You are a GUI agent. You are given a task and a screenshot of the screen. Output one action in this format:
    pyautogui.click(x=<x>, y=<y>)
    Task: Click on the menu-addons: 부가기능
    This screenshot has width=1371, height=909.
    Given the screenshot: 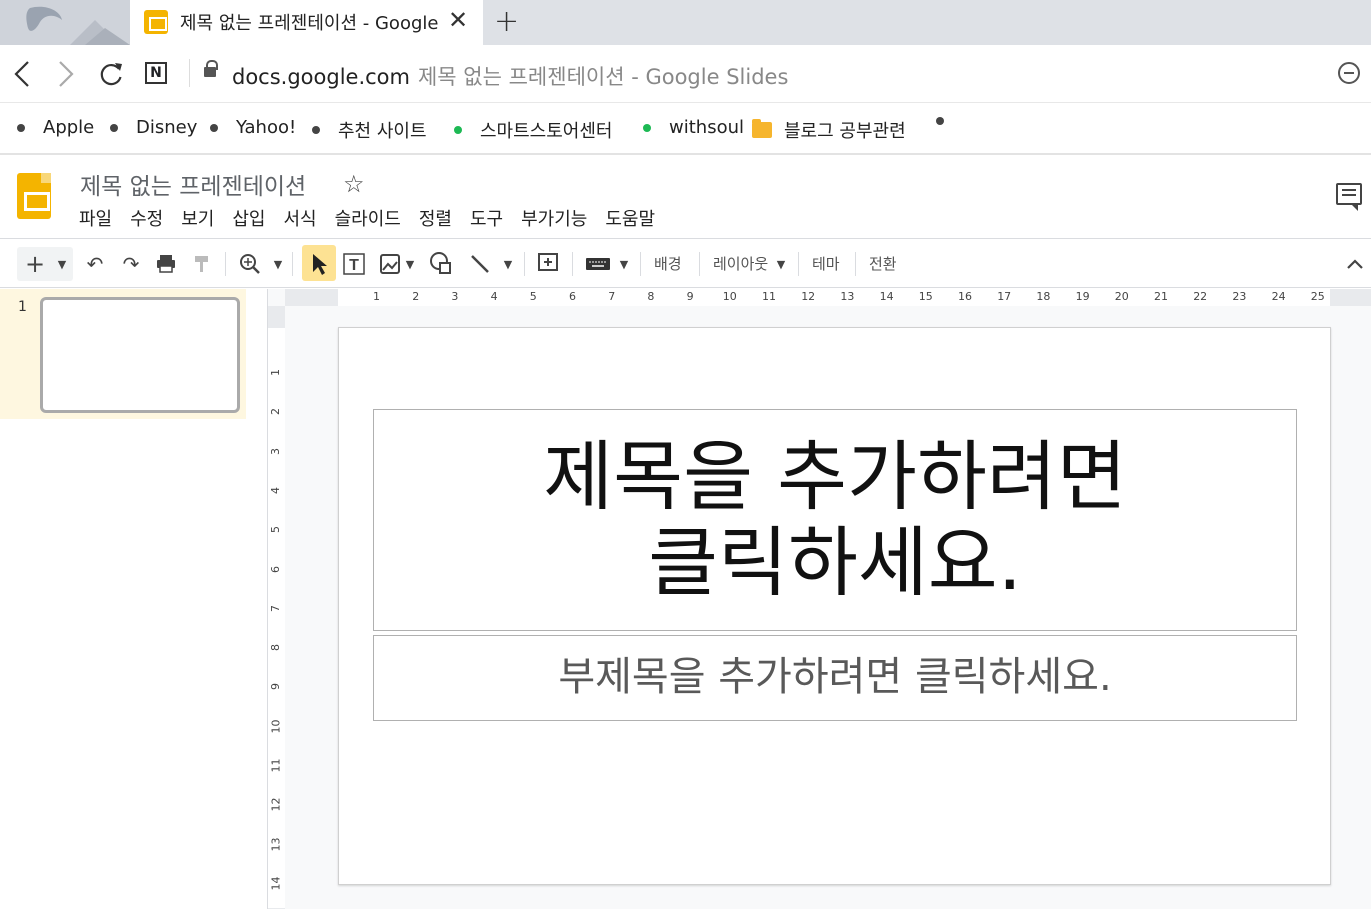 What is the action you would take?
    pyautogui.click(x=554, y=218)
    